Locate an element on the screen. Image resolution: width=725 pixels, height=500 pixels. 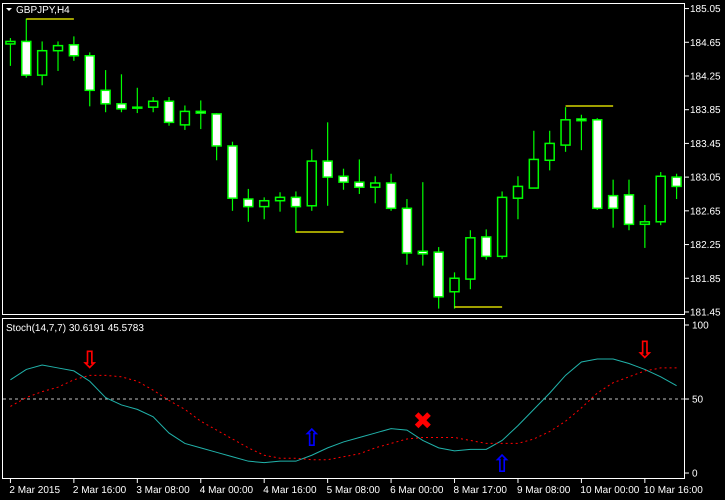
time-label: 3 Mar 08:00 is located at coordinates (163, 490).